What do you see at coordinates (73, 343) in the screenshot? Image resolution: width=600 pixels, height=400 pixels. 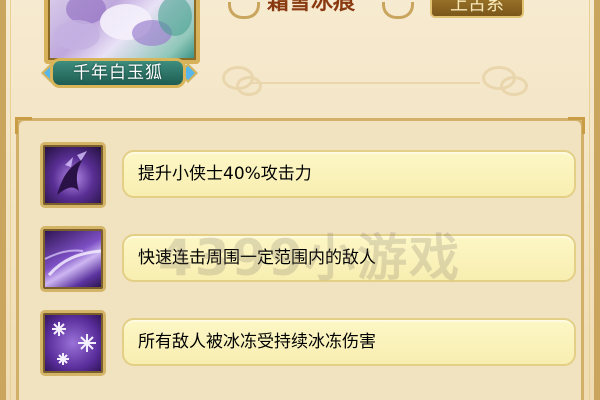 I see `snowflake-freeze-icon` at bounding box center [73, 343].